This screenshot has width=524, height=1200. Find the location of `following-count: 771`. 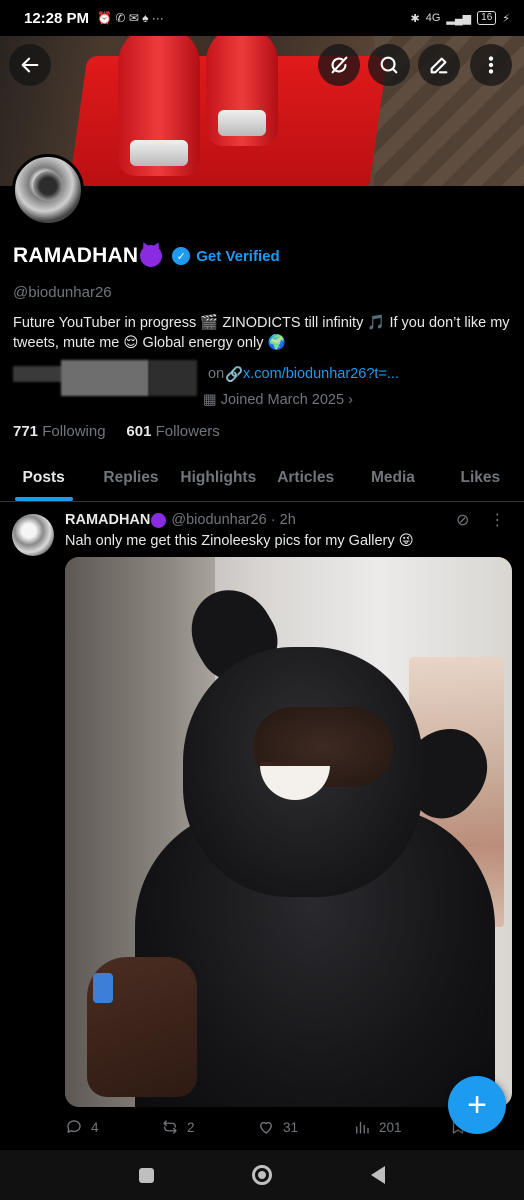

following-count: 771 is located at coordinates (26, 431).